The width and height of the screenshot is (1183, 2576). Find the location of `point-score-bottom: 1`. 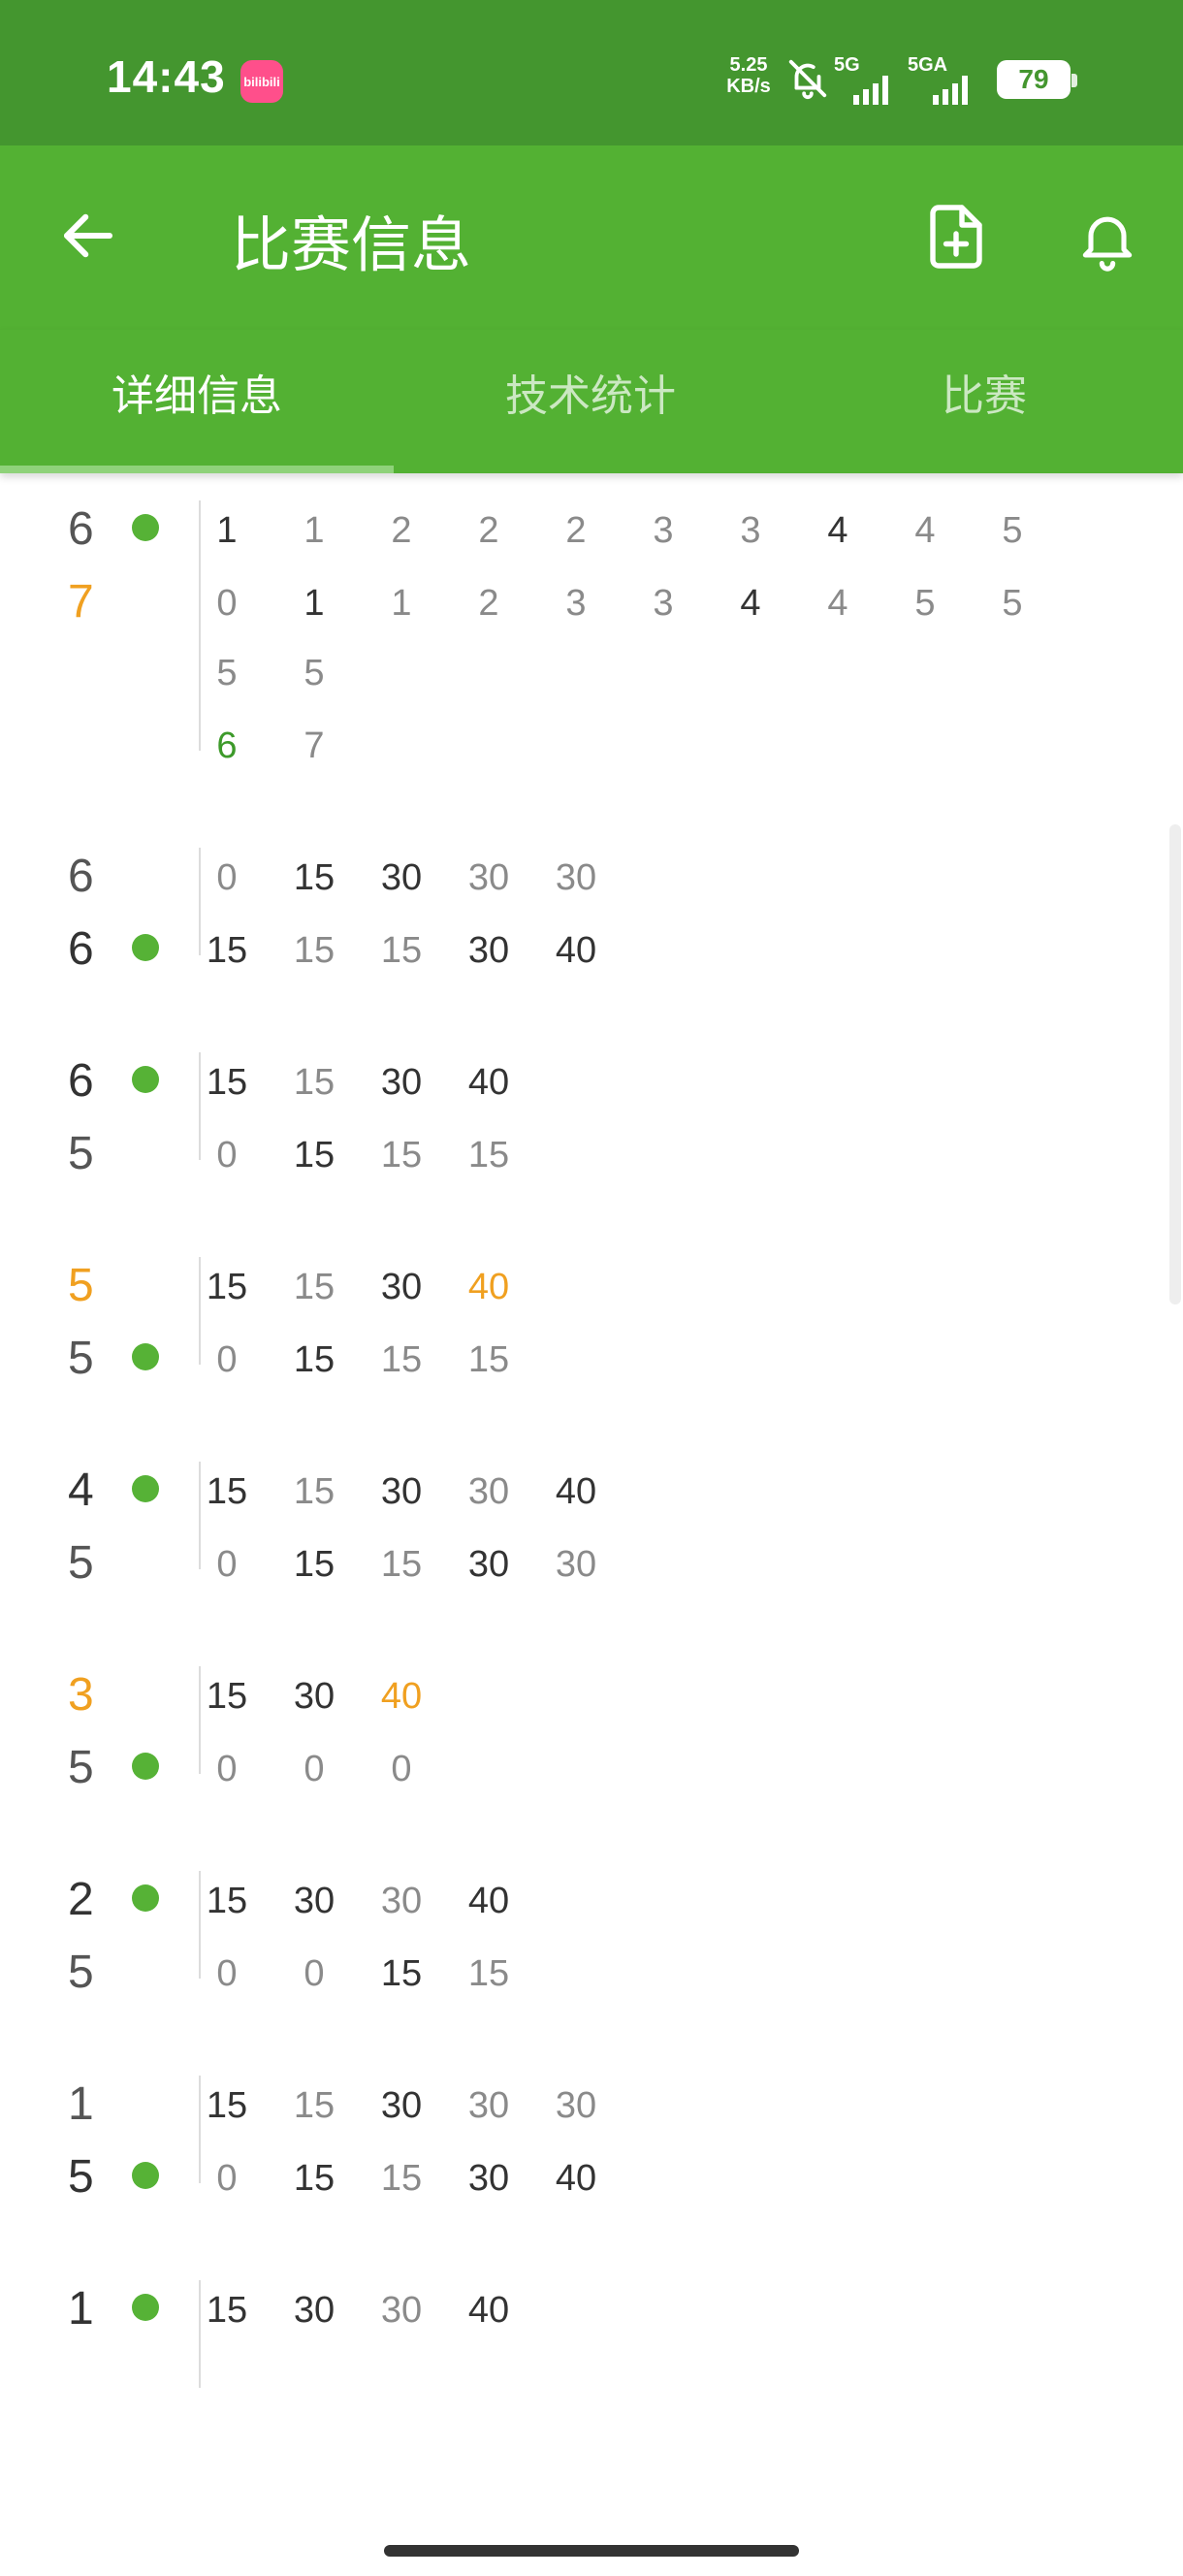

point-score-bottom: 1 is located at coordinates (401, 603).